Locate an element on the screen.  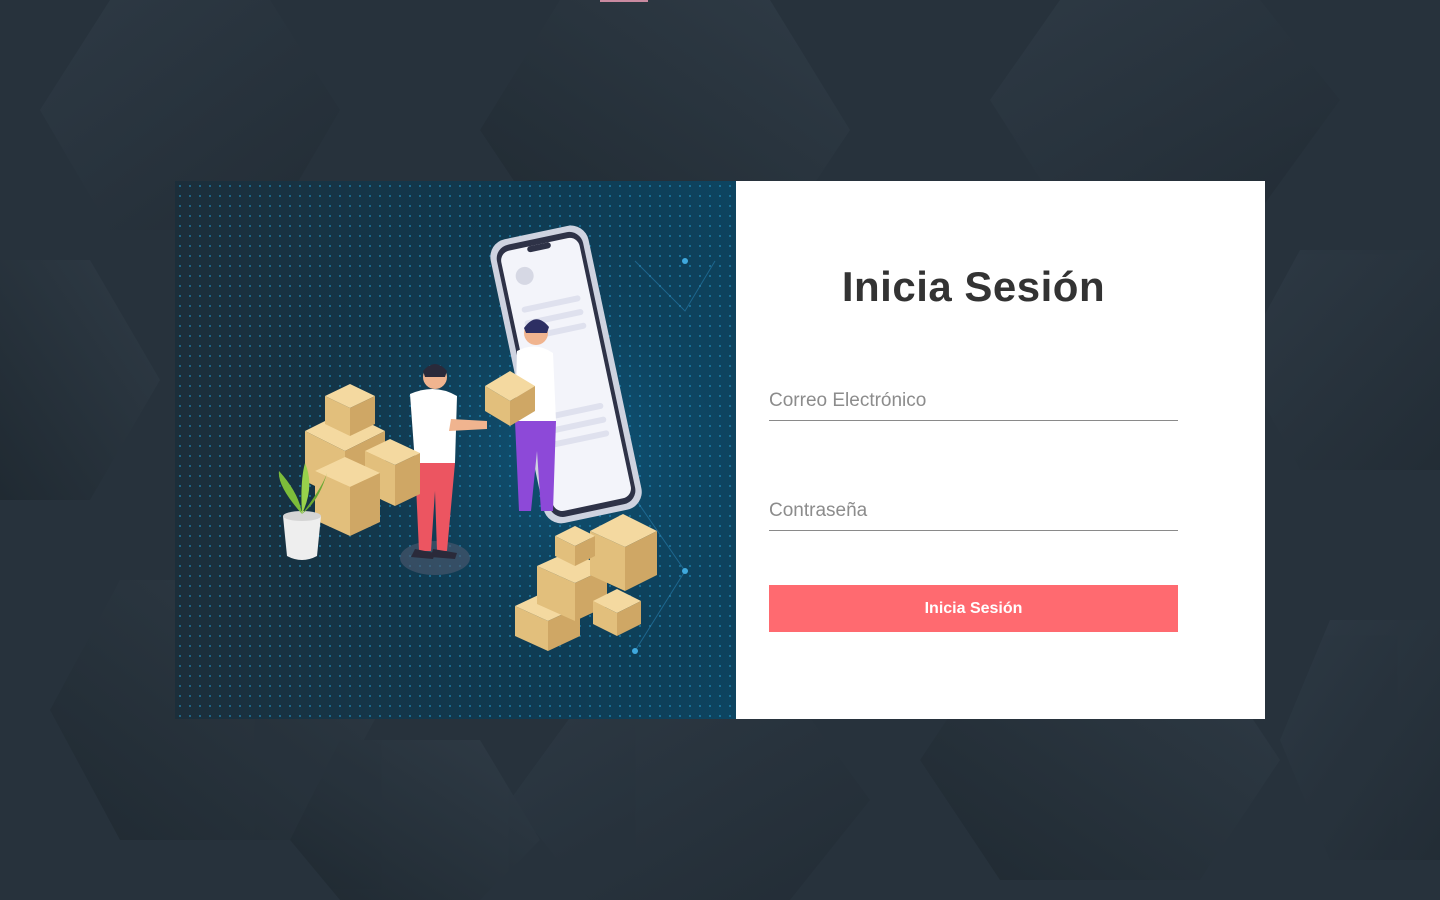
login-title: Inicia Sesión is located at coordinates (973, 286).